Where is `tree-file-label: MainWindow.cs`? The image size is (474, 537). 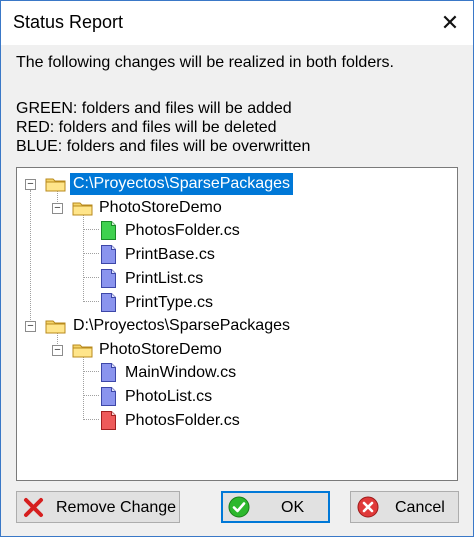 tree-file-label: MainWindow.cs is located at coordinates (181, 372).